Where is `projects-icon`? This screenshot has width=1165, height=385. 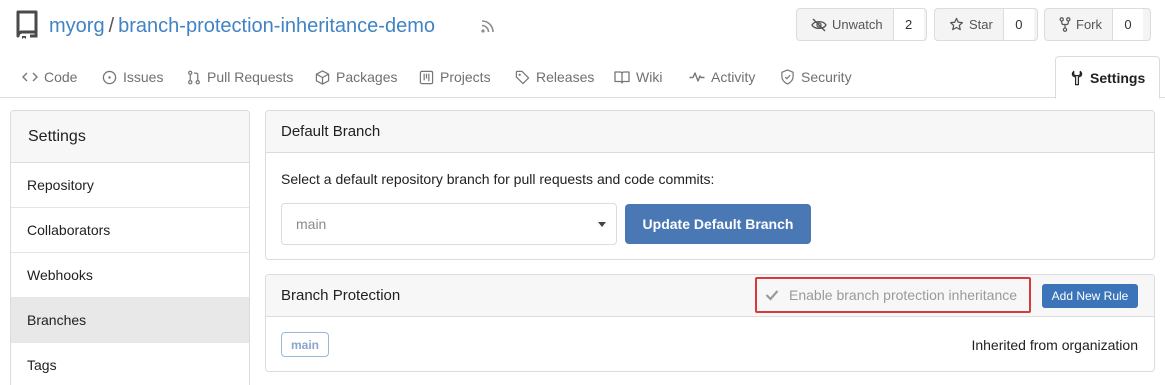 projects-icon is located at coordinates (426, 77).